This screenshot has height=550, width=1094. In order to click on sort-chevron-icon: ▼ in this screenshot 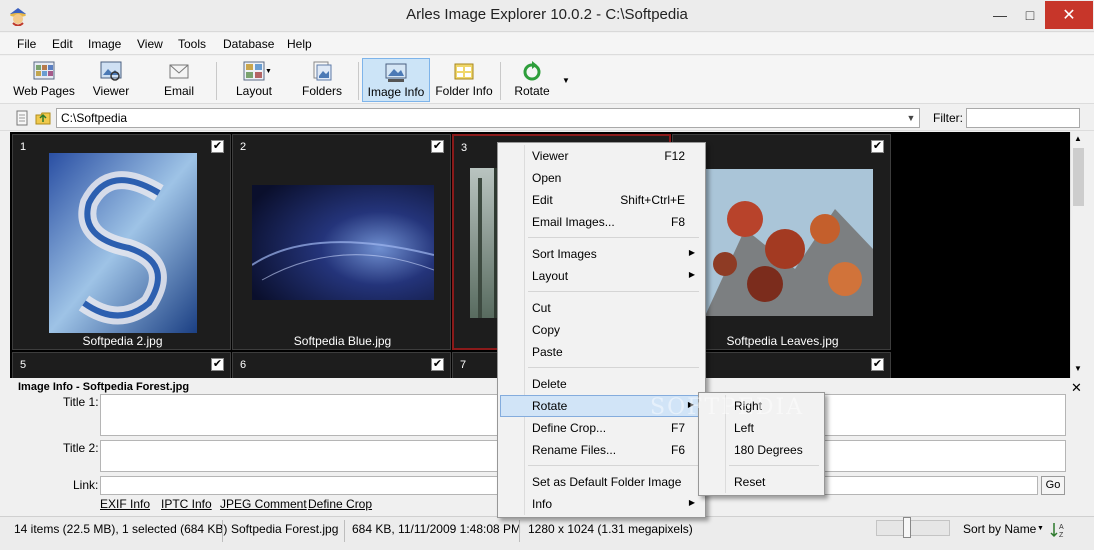, I will do `click(1040, 528)`.